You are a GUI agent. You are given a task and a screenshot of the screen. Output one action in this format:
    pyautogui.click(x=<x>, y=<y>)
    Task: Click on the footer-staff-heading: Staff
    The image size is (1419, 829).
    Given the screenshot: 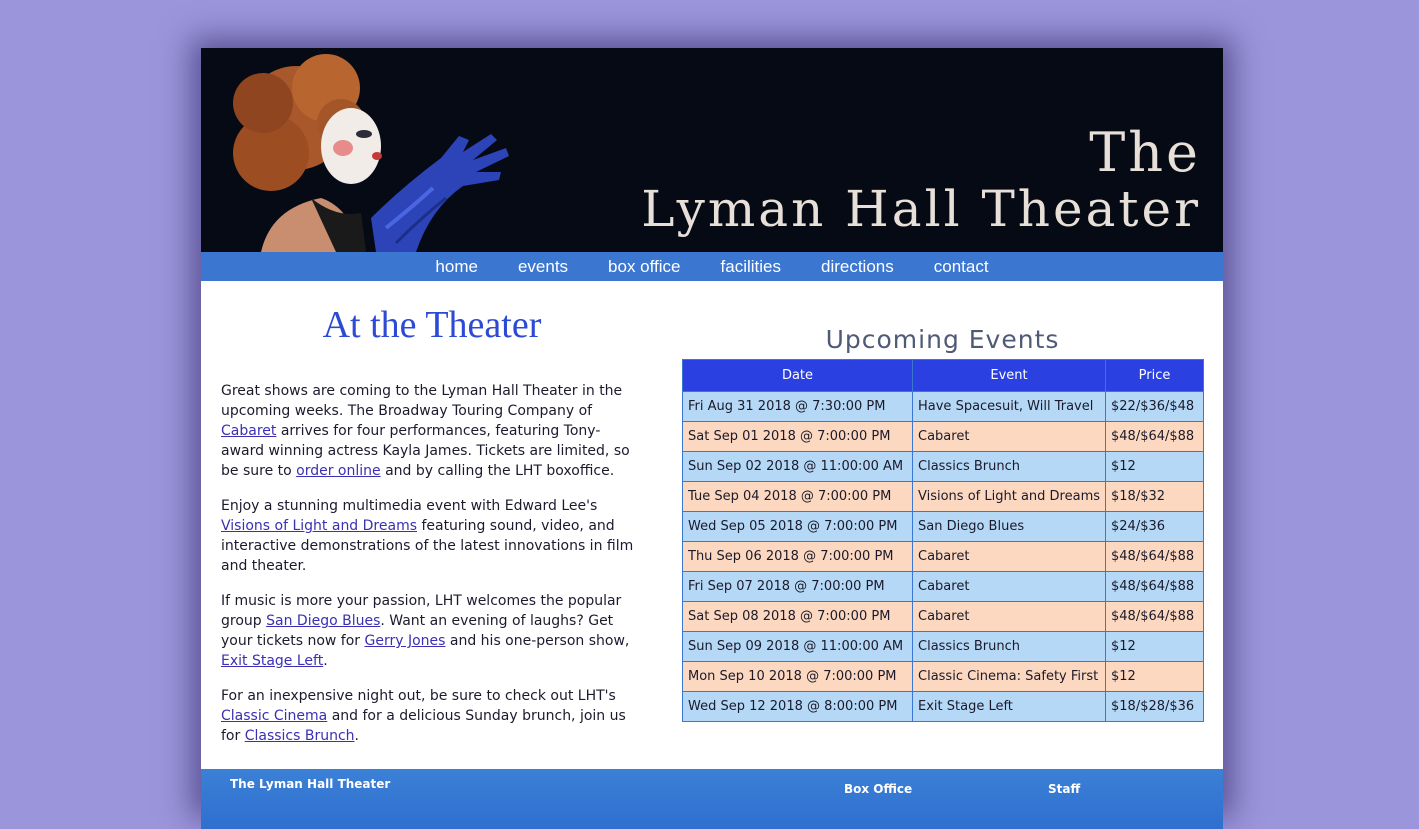 What is the action you would take?
    pyautogui.click(x=1064, y=789)
    